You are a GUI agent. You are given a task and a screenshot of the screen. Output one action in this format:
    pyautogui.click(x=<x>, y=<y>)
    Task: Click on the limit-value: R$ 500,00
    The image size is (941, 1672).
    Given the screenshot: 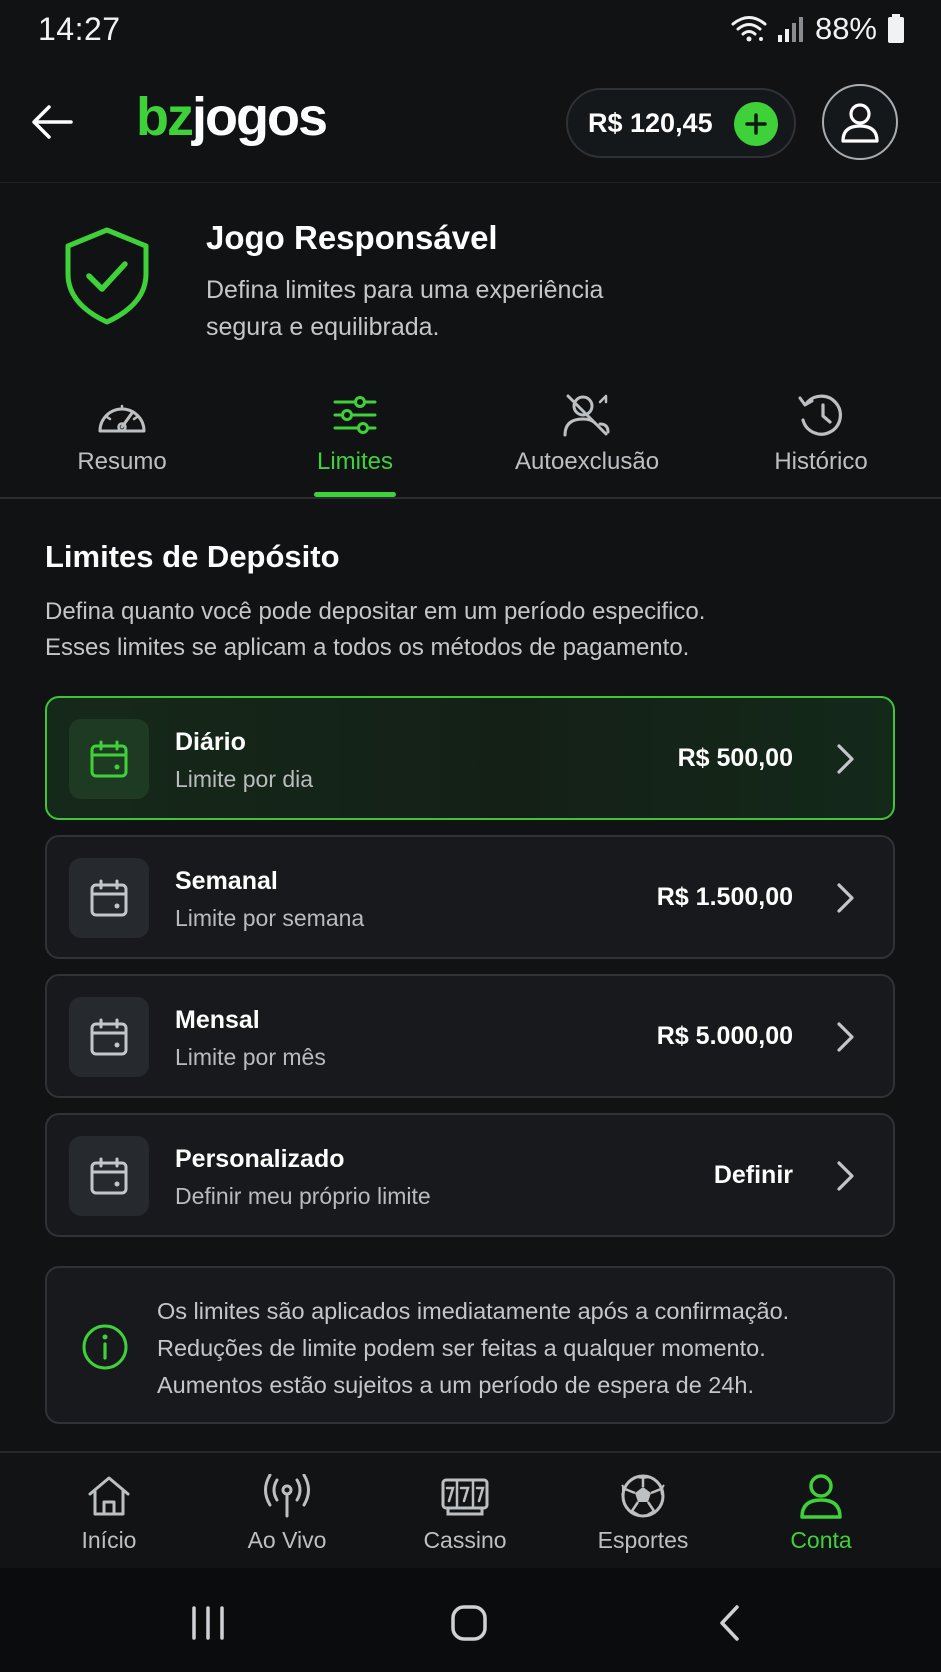 What is the action you would take?
    pyautogui.click(x=735, y=758)
    